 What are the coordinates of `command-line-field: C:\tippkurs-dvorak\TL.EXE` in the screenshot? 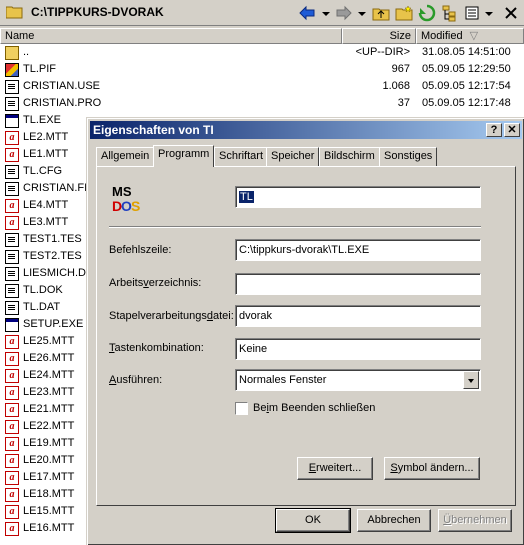 It's located at (358, 250).